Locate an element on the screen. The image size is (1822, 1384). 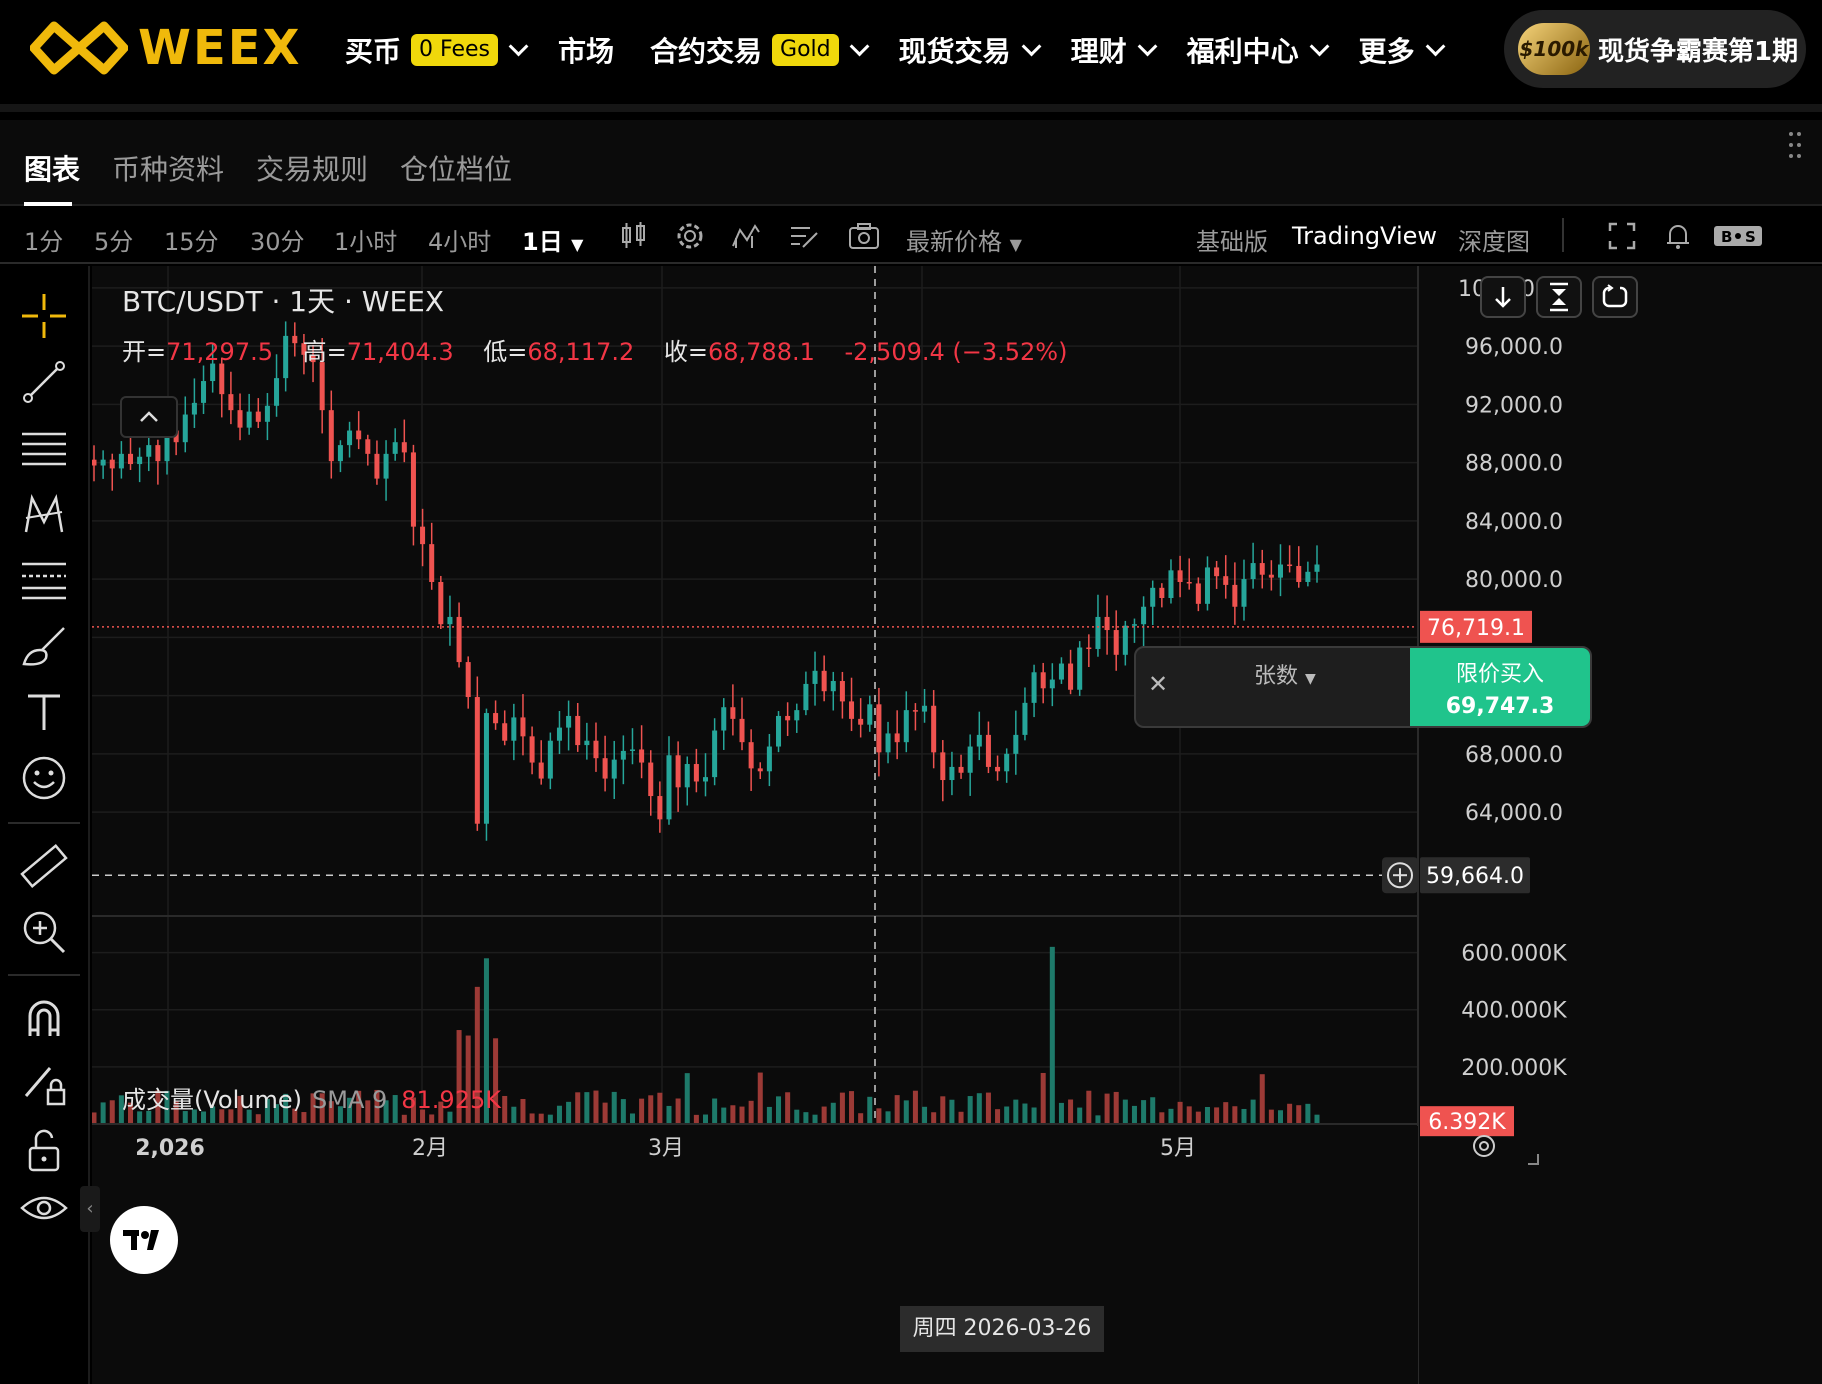
indicators-icon is located at coordinates (746, 236).